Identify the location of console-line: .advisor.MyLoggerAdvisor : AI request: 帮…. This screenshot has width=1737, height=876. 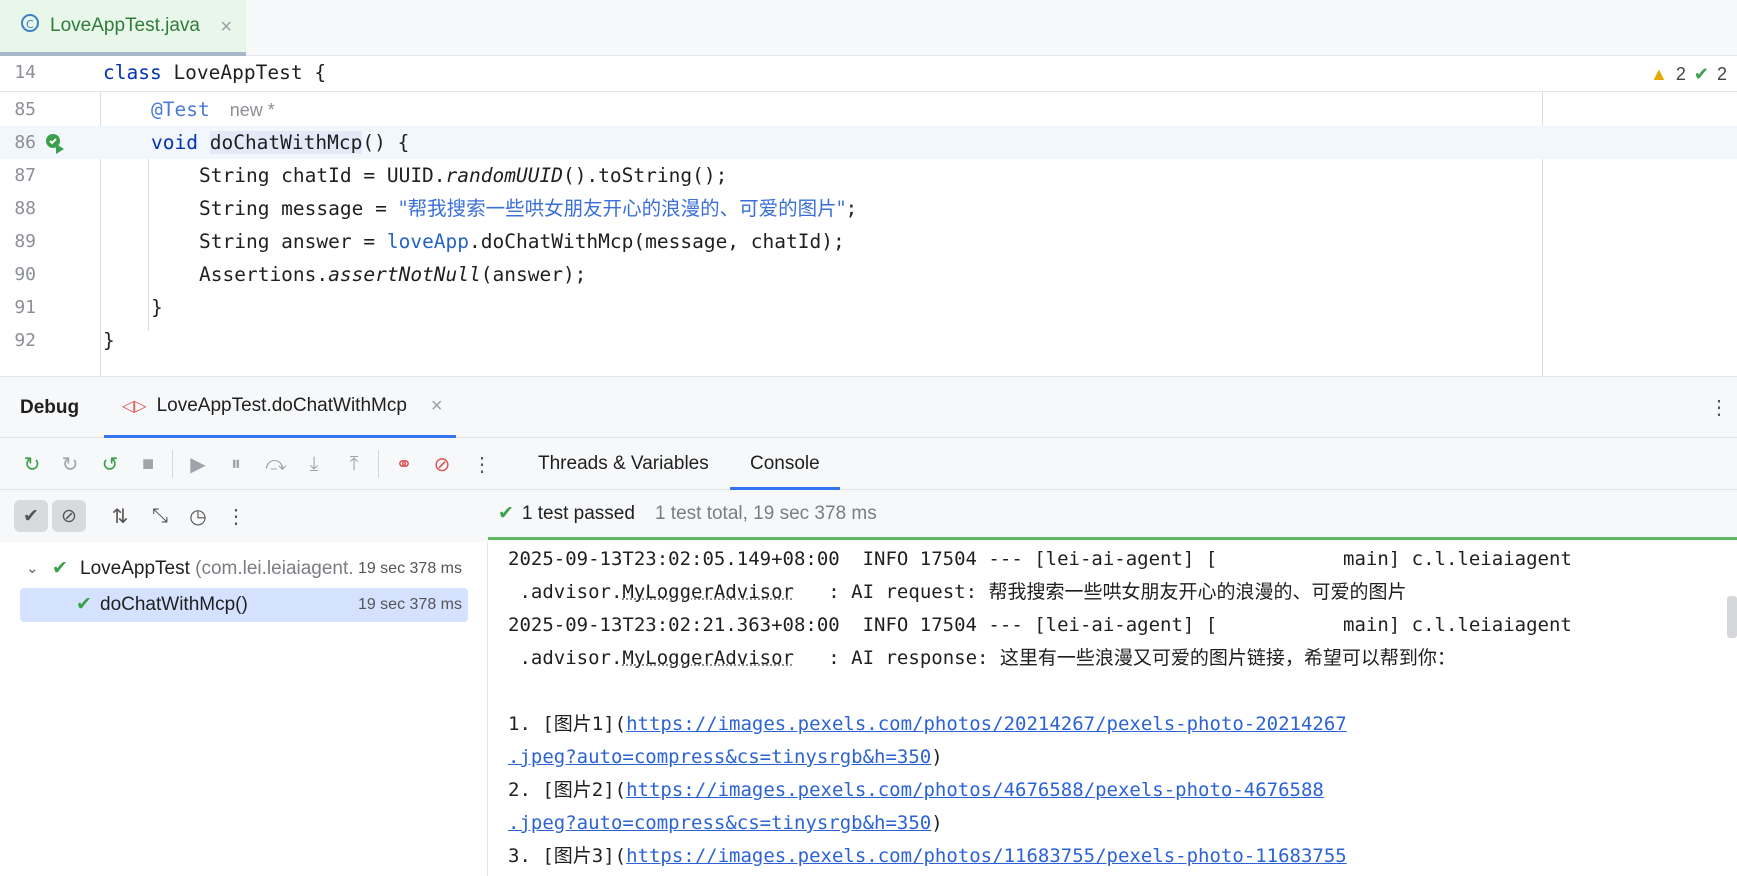
(957, 592).